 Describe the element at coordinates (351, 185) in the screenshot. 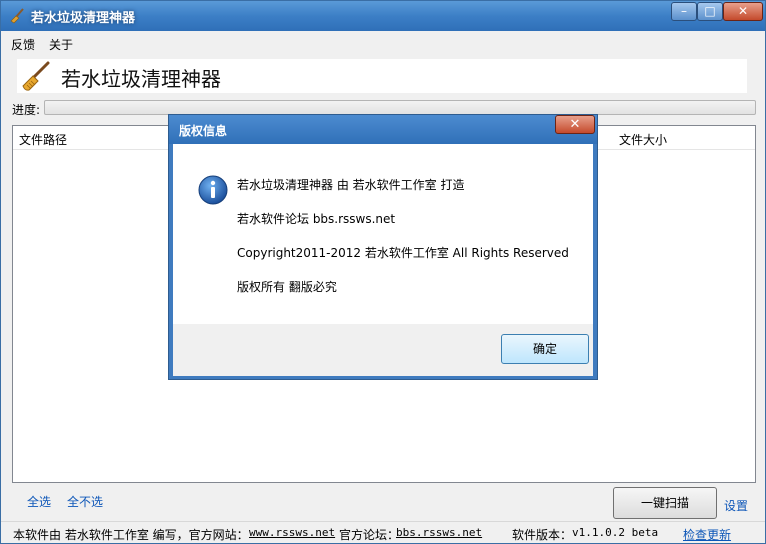

I see `dialog-line: 若水垃圾清理神器 由 若水软件工作室 打造` at that location.